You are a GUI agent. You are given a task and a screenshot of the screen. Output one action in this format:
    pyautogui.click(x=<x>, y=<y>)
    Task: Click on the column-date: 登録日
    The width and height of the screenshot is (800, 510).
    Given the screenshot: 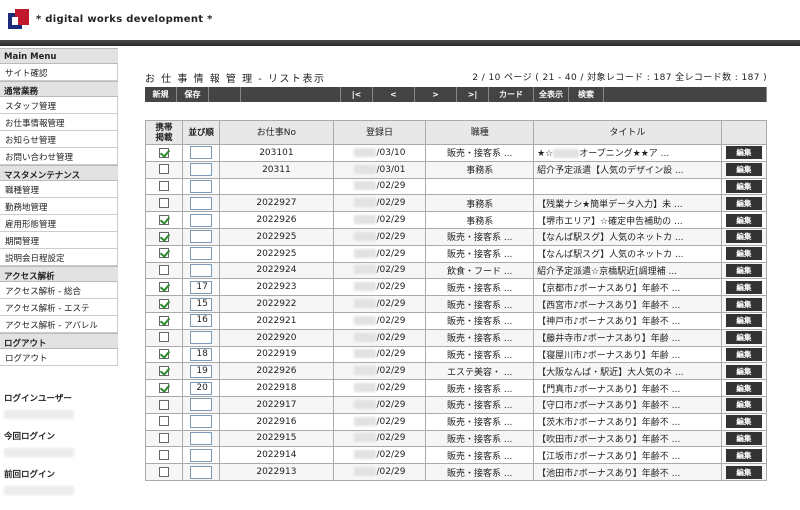 What is the action you would take?
    pyautogui.click(x=379, y=132)
    